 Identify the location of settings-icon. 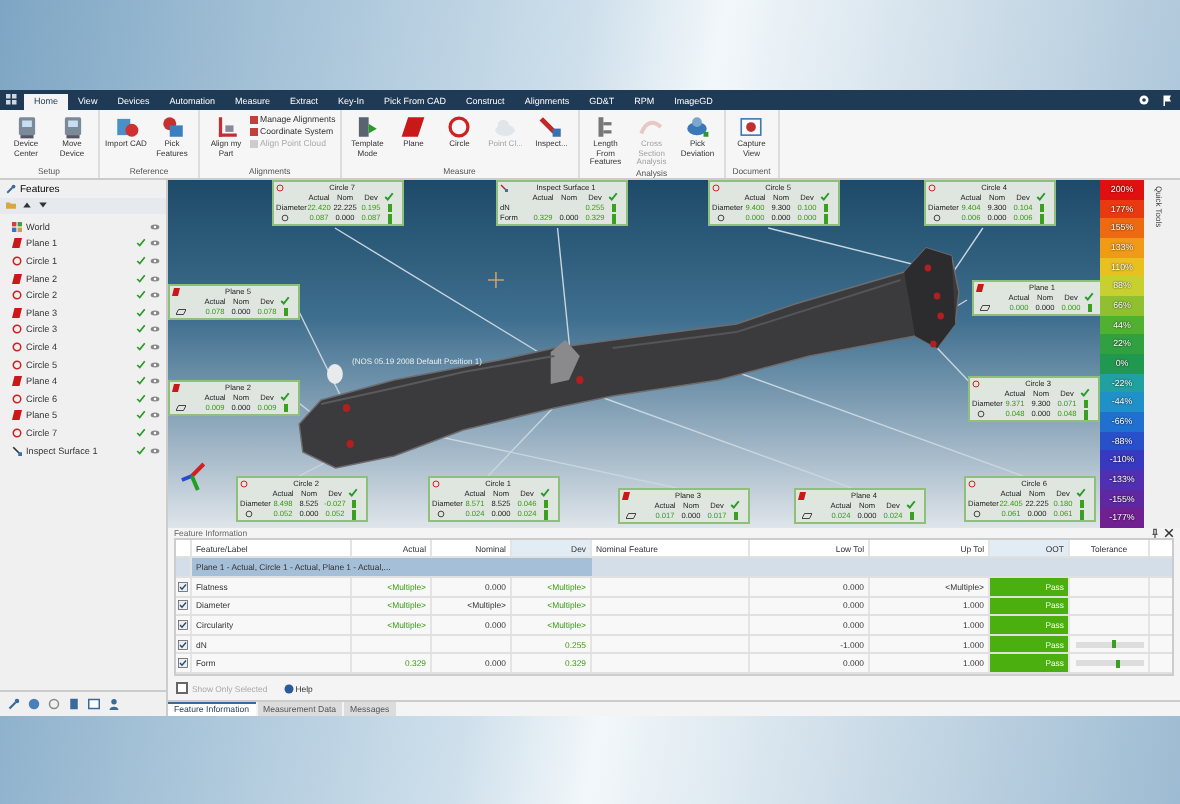
(1144, 100).